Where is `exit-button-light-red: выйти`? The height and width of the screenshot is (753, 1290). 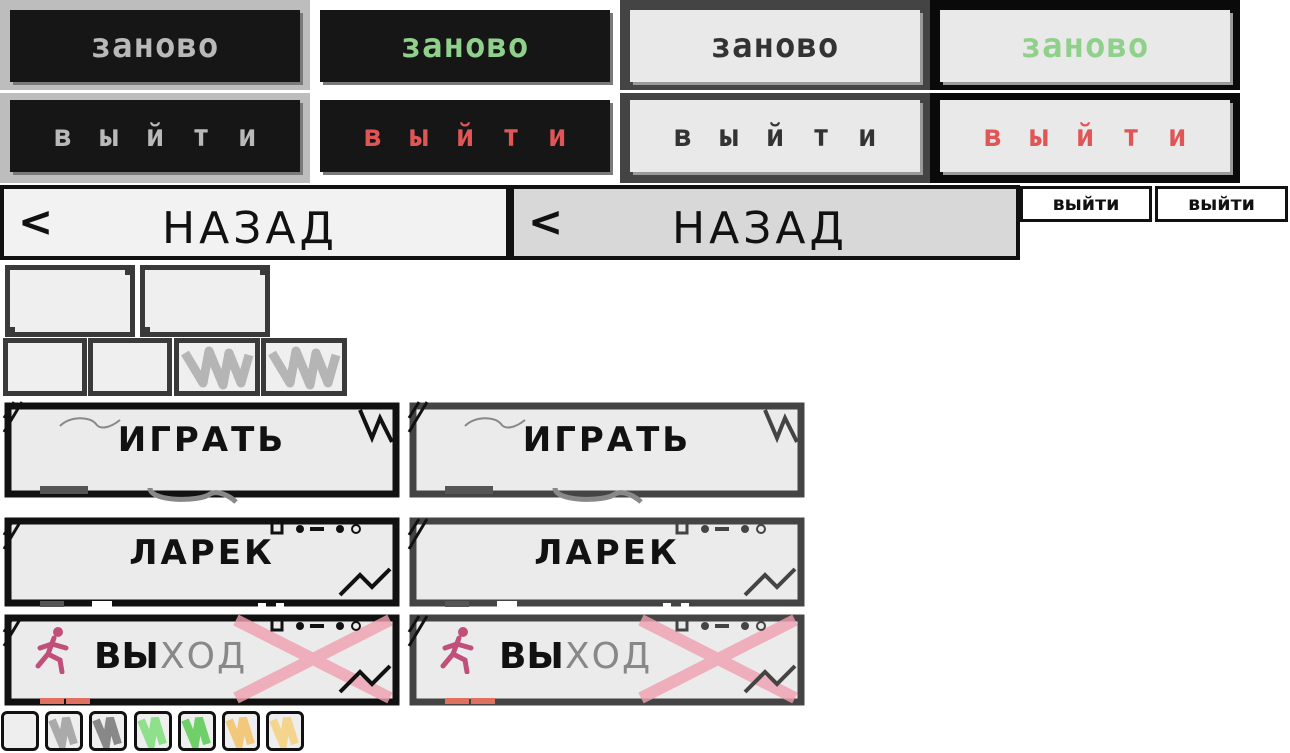
exit-button-light-red: выйти is located at coordinates (1085, 136).